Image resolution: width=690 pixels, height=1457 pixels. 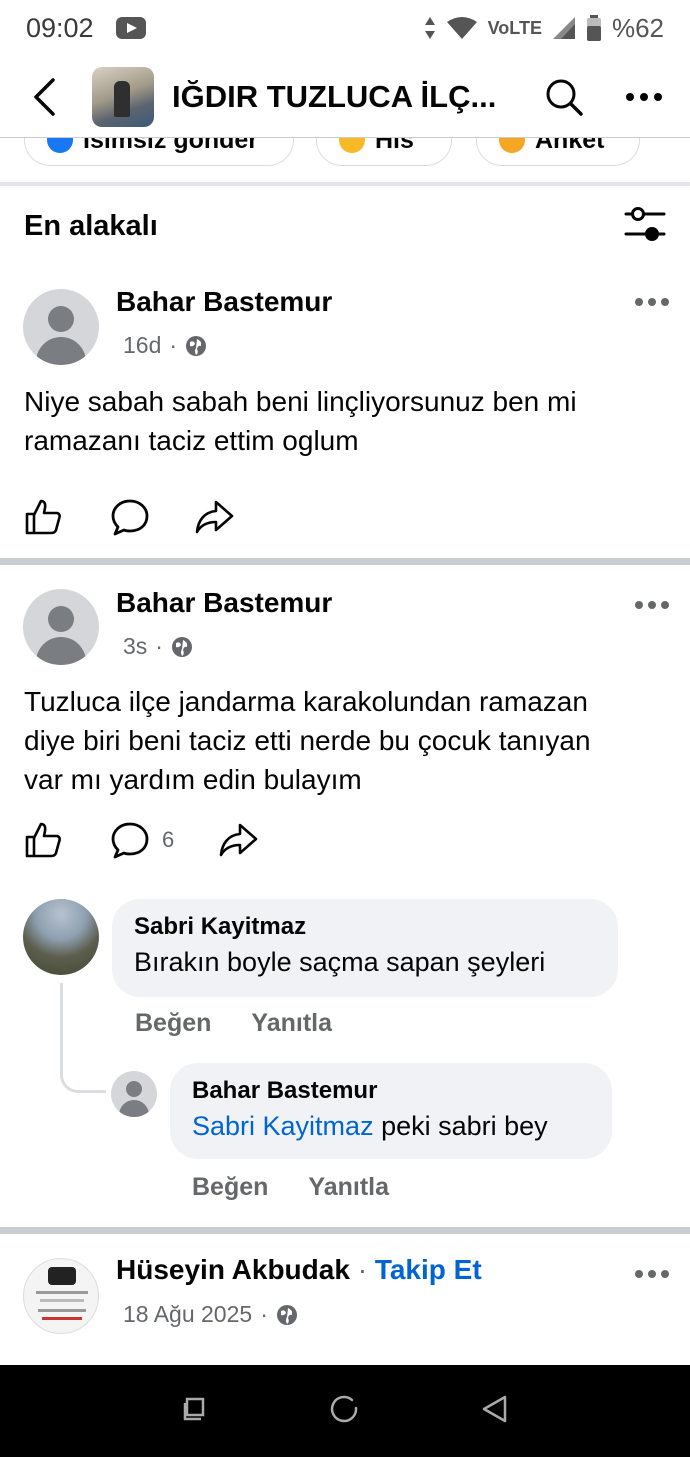 What do you see at coordinates (365, 927) in the screenshot?
I see `comment-author: Sabri Kayitmaz` at bounding box center [365, 927].